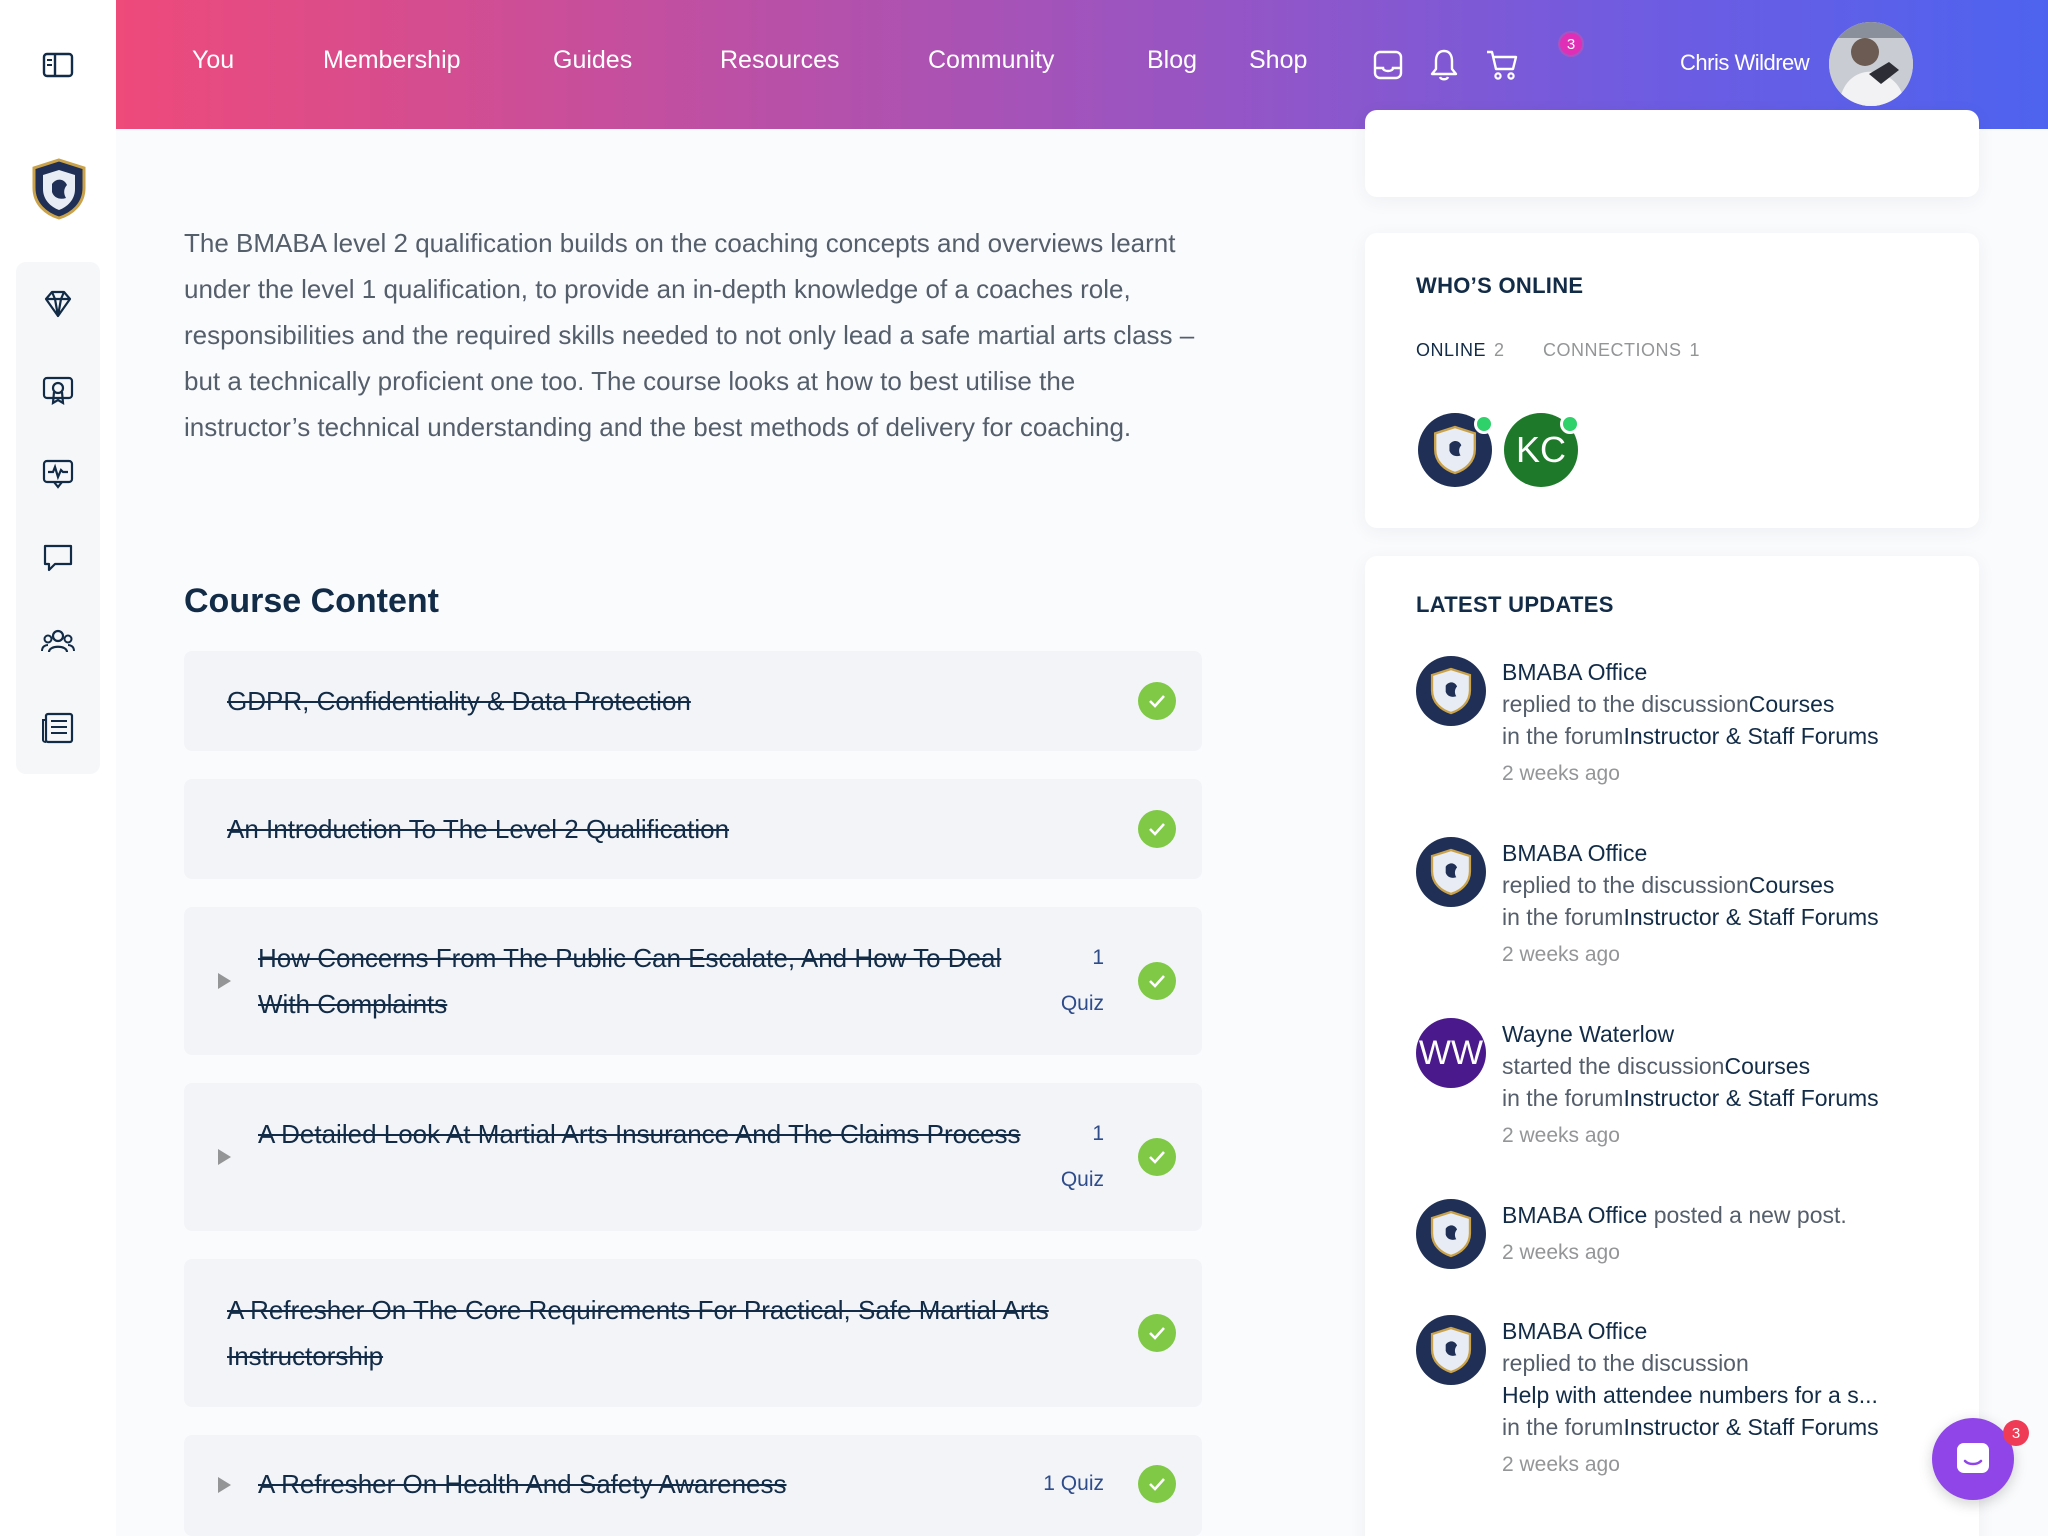 The width and height of the screenshot is (2048, 1536). I want to click on nav-community: Community, so click(991, 60).